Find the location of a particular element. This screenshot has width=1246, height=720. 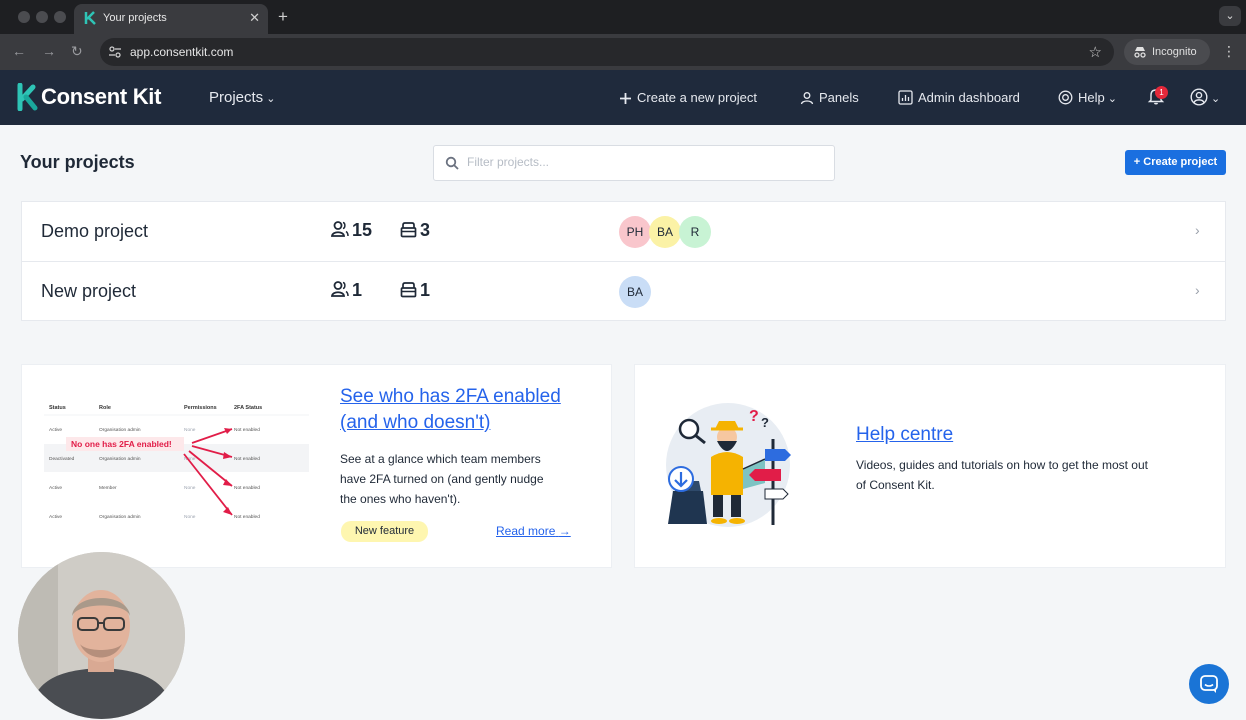

panels-link: Panels is located at coordinates (829, 97).